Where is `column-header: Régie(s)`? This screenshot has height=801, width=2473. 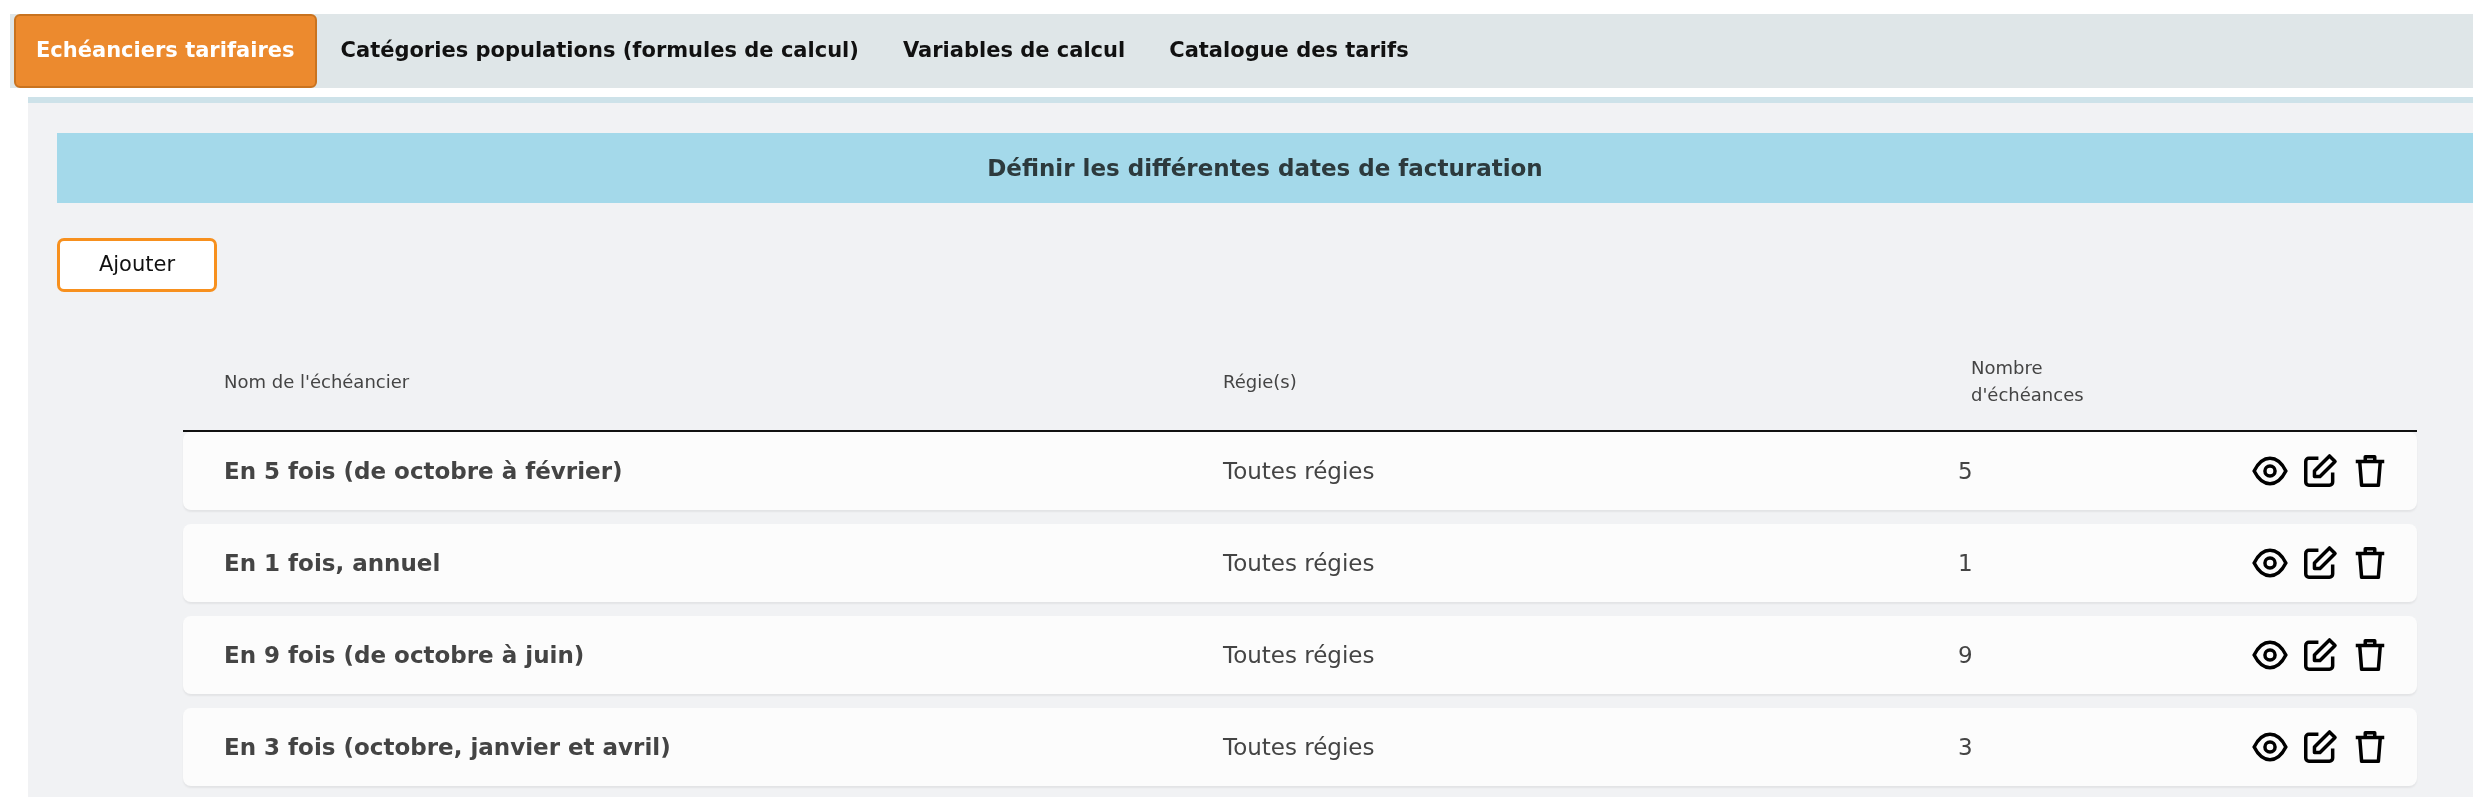 column-header: Régie(s) is located at coordinates (1260, 381).